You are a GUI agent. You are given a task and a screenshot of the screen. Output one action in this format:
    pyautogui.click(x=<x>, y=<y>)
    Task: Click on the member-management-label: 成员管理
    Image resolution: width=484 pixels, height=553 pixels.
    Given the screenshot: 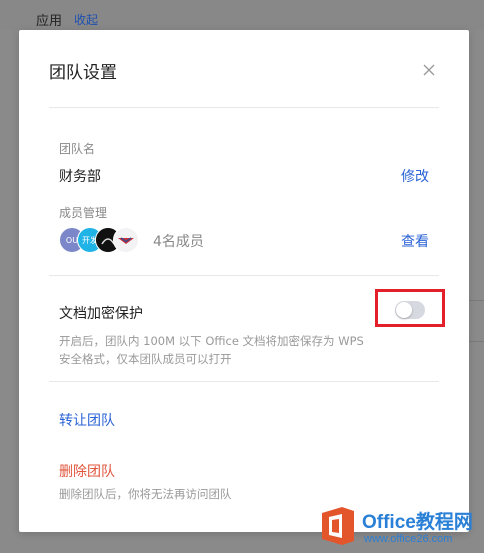 What is the action you would take?
    pyautogui.click(x=83, y=213)
    